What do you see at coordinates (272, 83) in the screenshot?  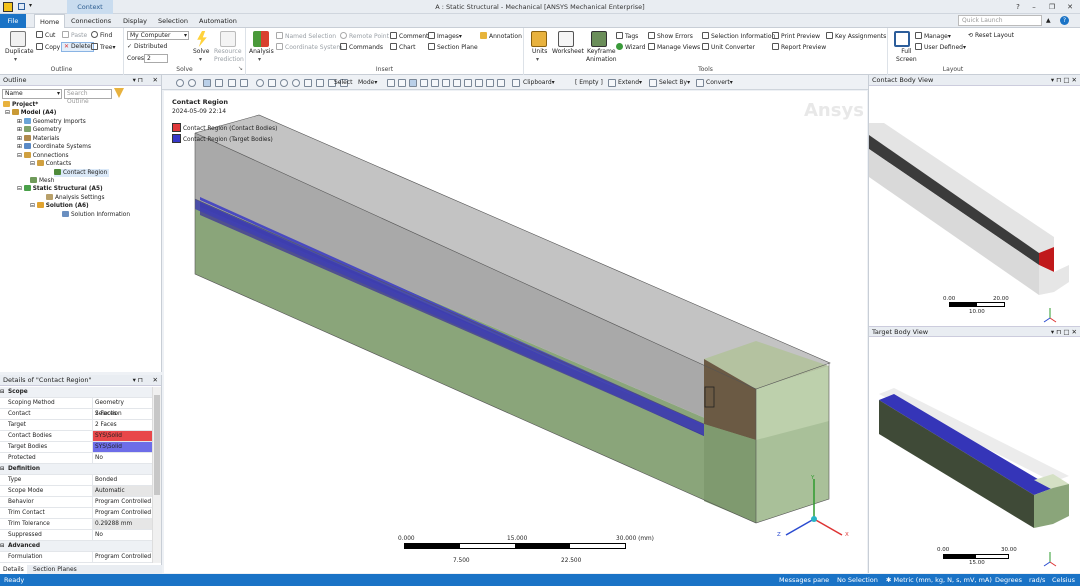 I see `pan-icon` at bounding box center [272, 83].